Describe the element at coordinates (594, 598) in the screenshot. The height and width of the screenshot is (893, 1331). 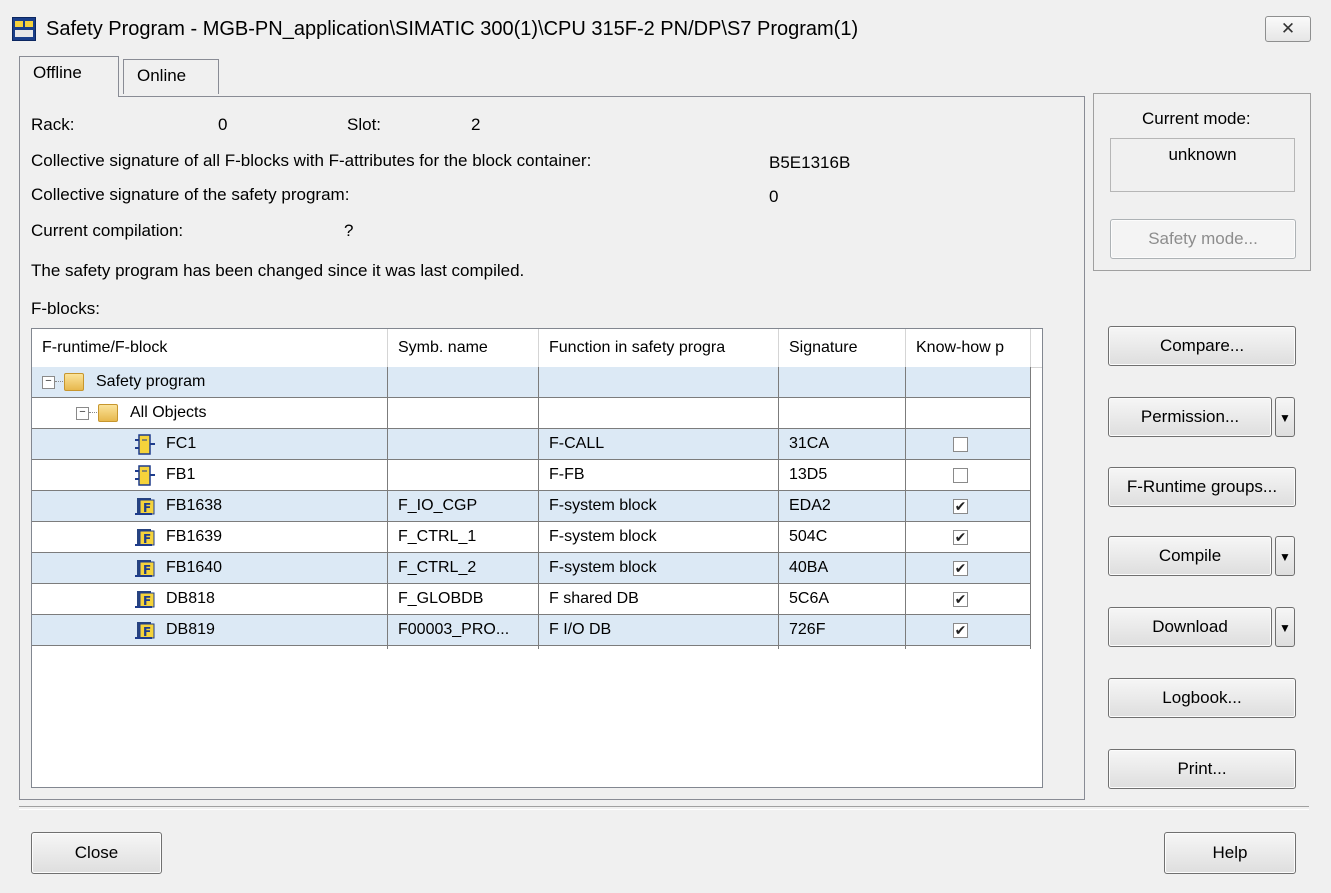
I see `cell-function: F shared DB` at that location.